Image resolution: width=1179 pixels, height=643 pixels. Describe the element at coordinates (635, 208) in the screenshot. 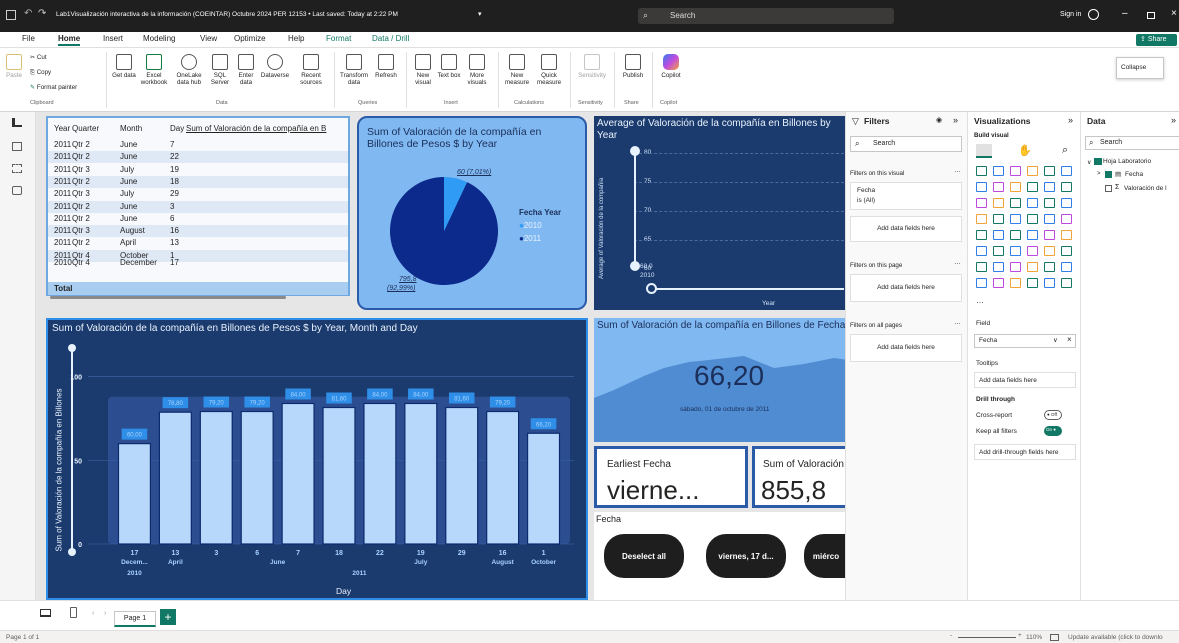

I see `y-axis-slider` at that location.